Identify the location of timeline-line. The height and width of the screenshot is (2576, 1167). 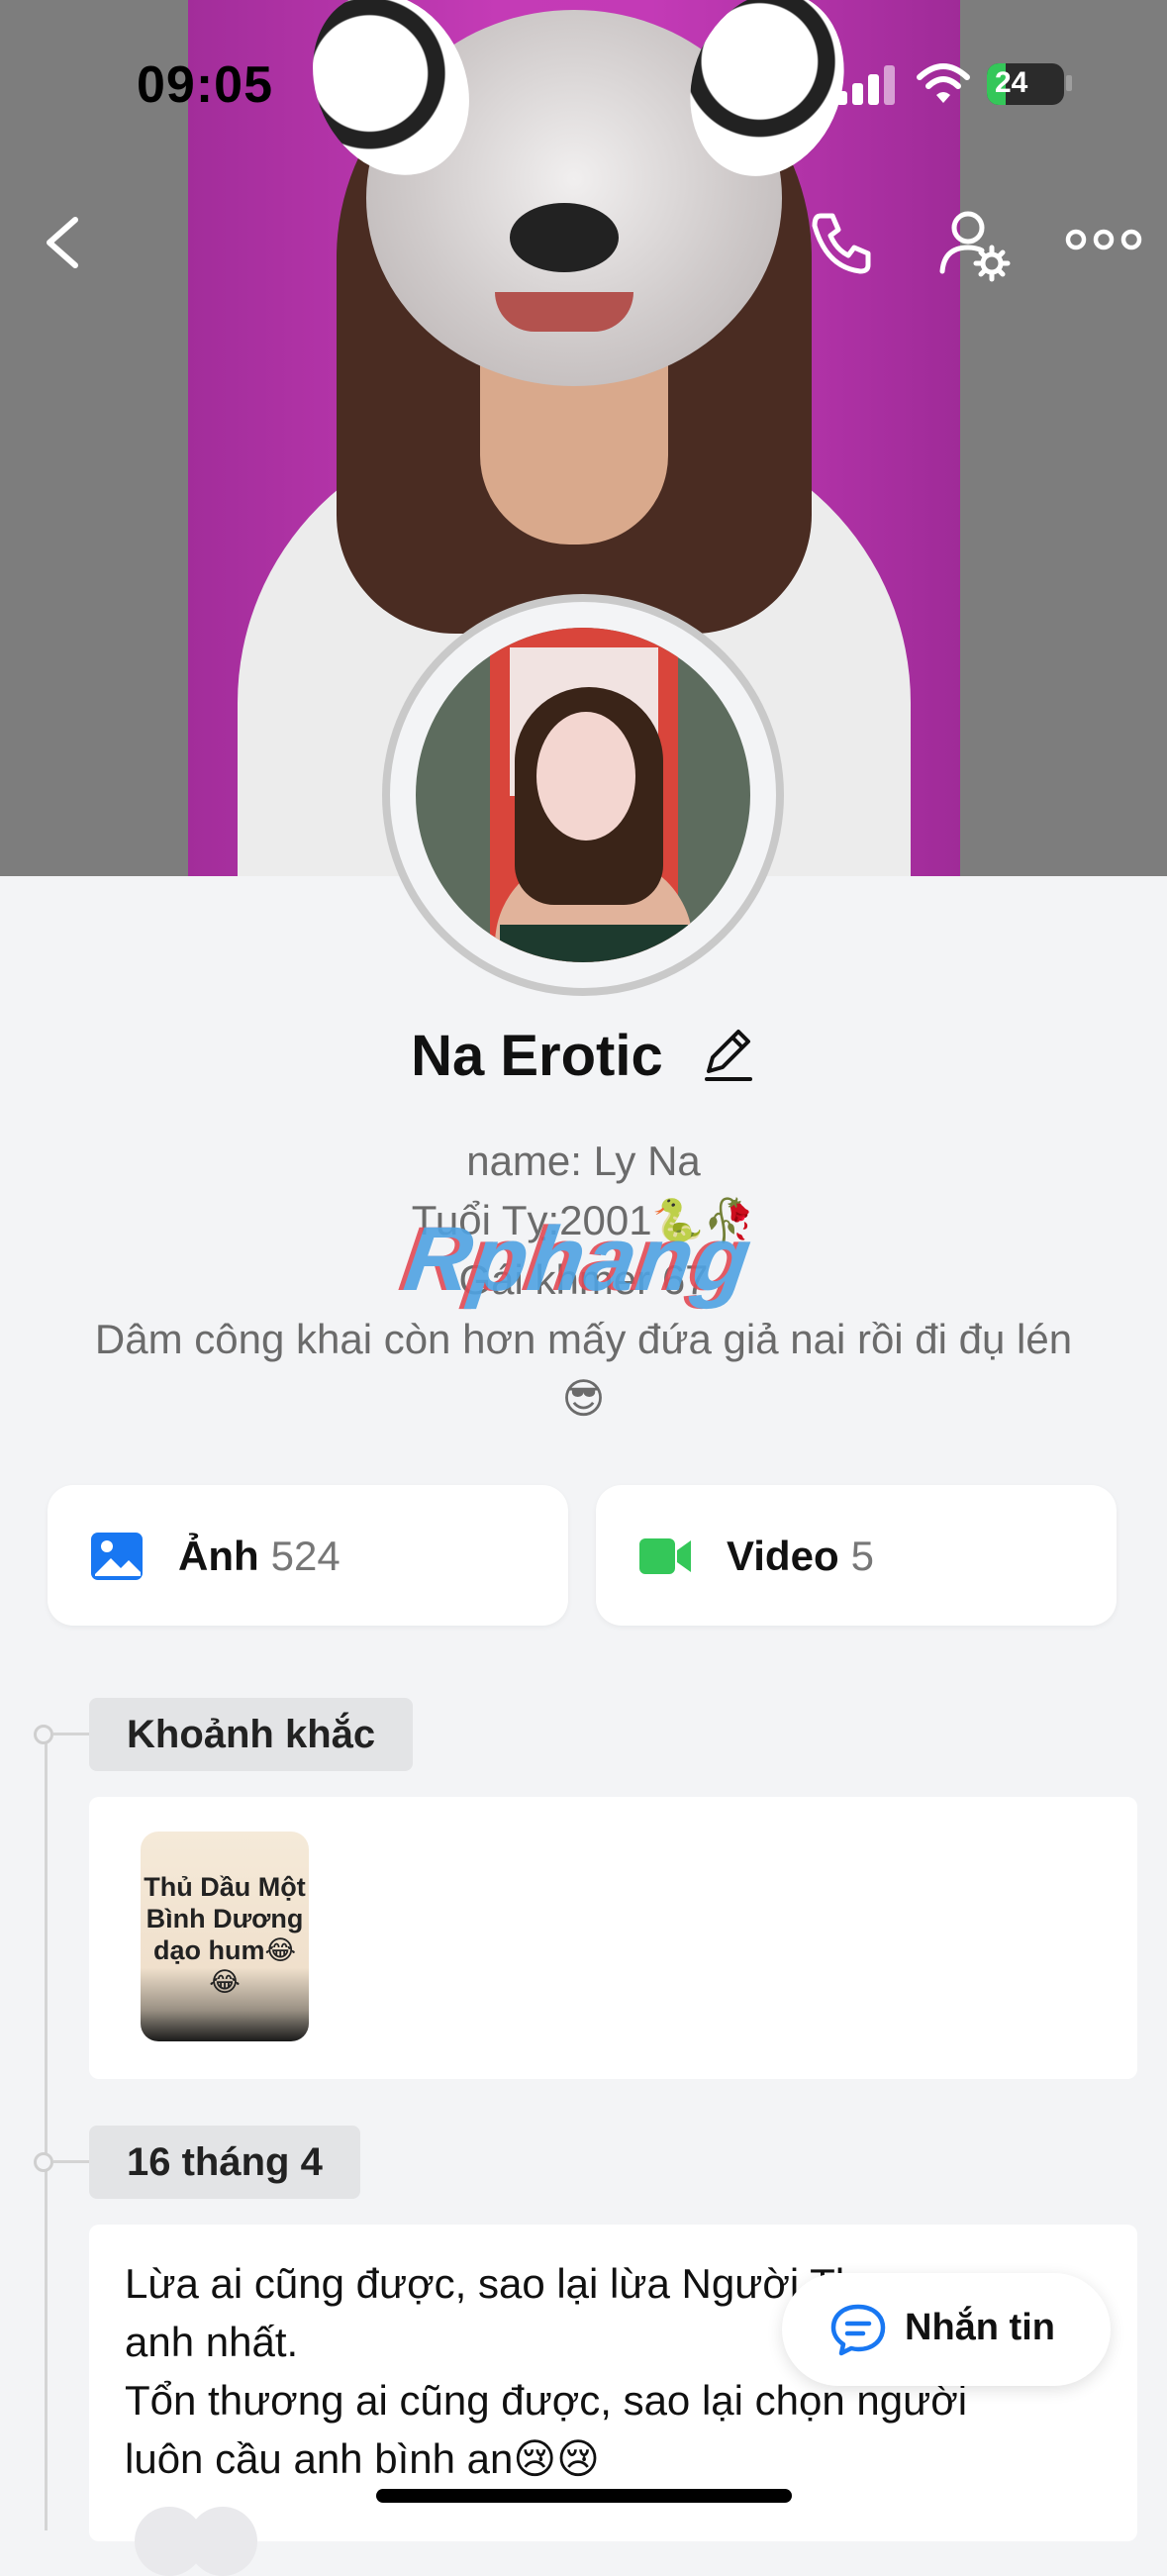
(47, 2132).